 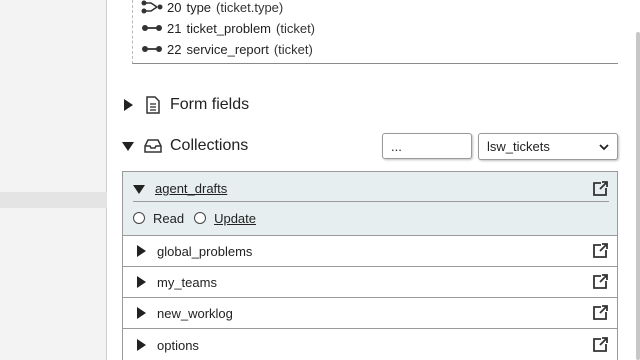 What do you see at coordinates (370, 282) in the screenshot?
I see `collection-item: my_teams` at bounding box center [370, 282].